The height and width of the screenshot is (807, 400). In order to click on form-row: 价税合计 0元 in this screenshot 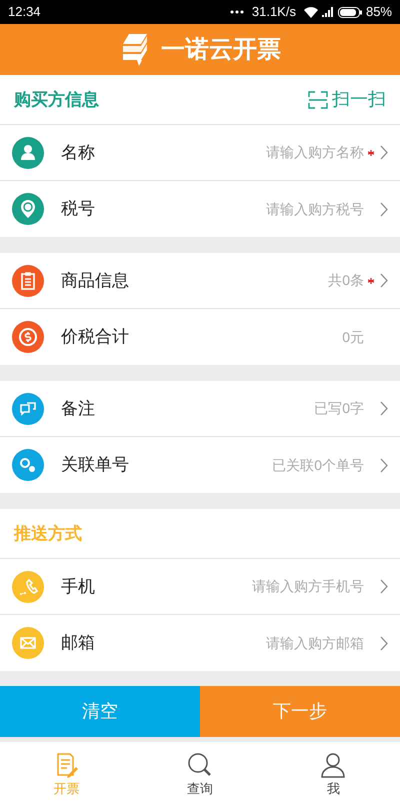, I will do `click(200, 337)`.